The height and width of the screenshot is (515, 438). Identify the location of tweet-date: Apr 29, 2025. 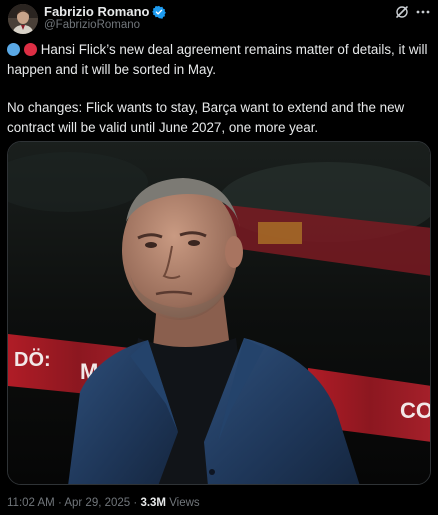
(97, 503).